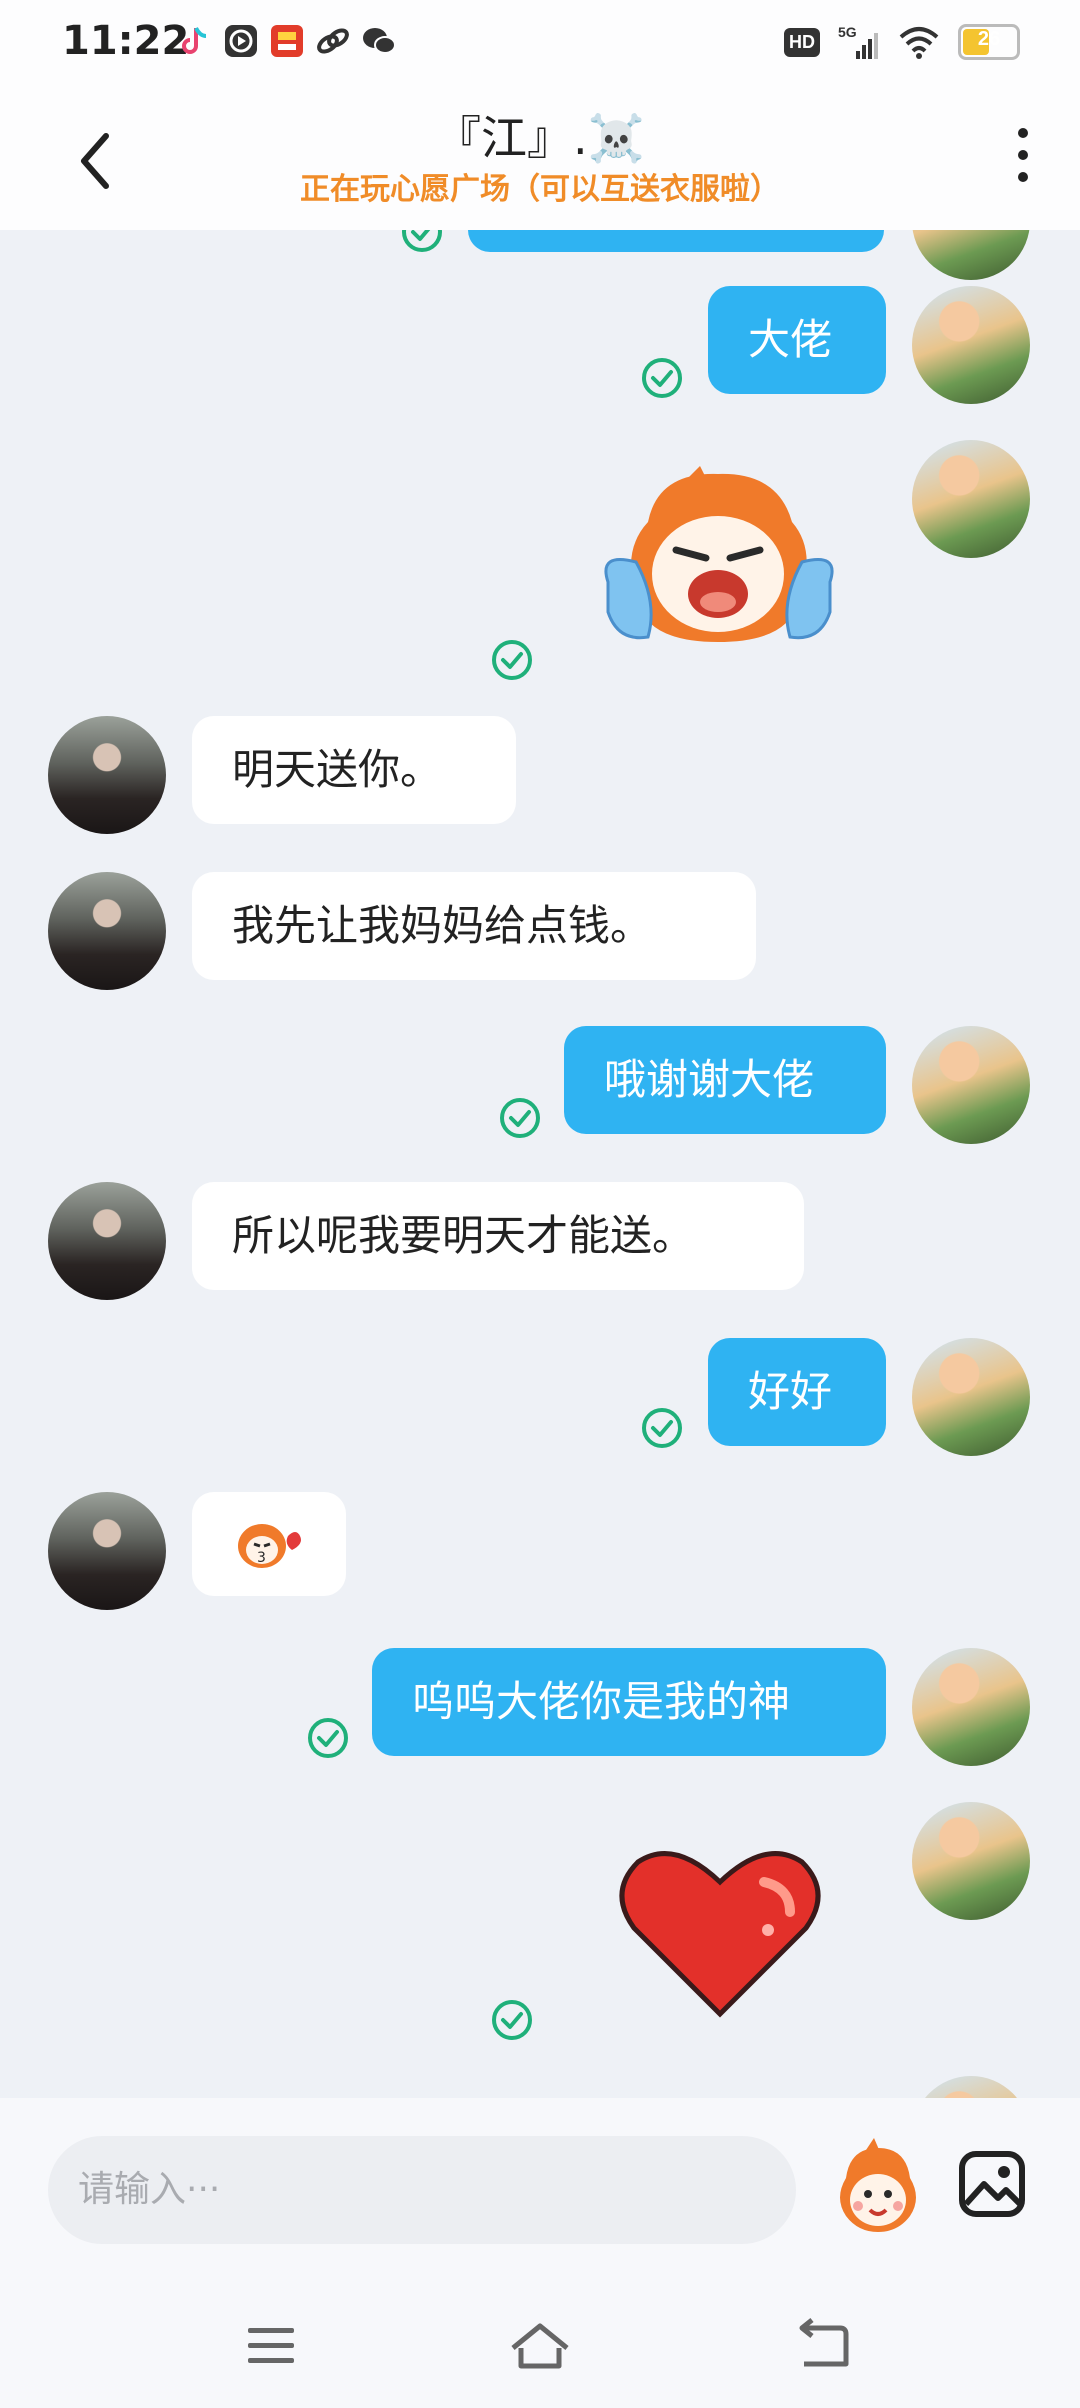 The height and width of the screenshot is (2408, 1080). What do you see at coordinates (498, 1236) in the screenshot?
I see `message-bubble-contact: 所以呢我要明天才能送。` at bounding box center [498, 1236].